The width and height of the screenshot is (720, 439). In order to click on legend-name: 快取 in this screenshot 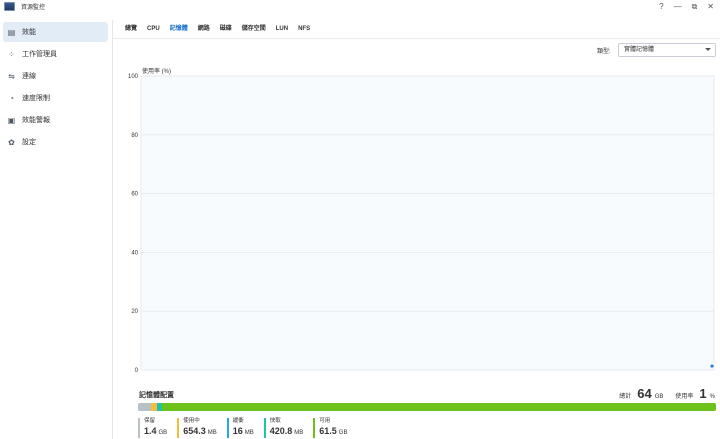, I will do `click(275, 421)`.